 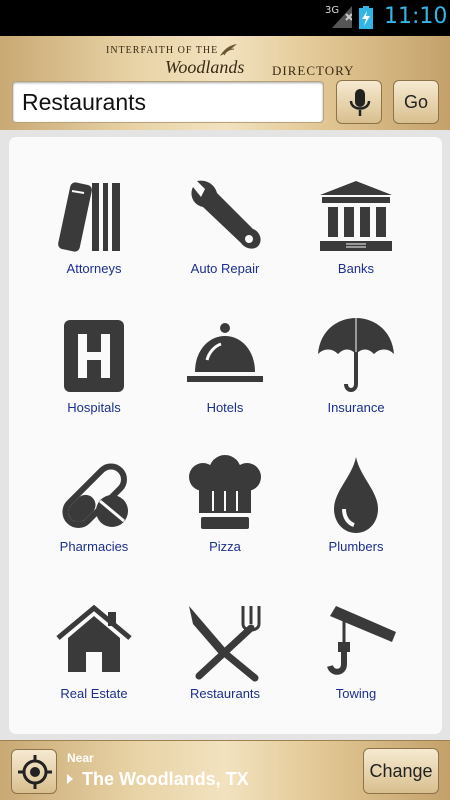 What do you see at coordinates (205, 67) in the screenshot?
I see `logo-line2: Woodlands` at bounding box center [205, 67].